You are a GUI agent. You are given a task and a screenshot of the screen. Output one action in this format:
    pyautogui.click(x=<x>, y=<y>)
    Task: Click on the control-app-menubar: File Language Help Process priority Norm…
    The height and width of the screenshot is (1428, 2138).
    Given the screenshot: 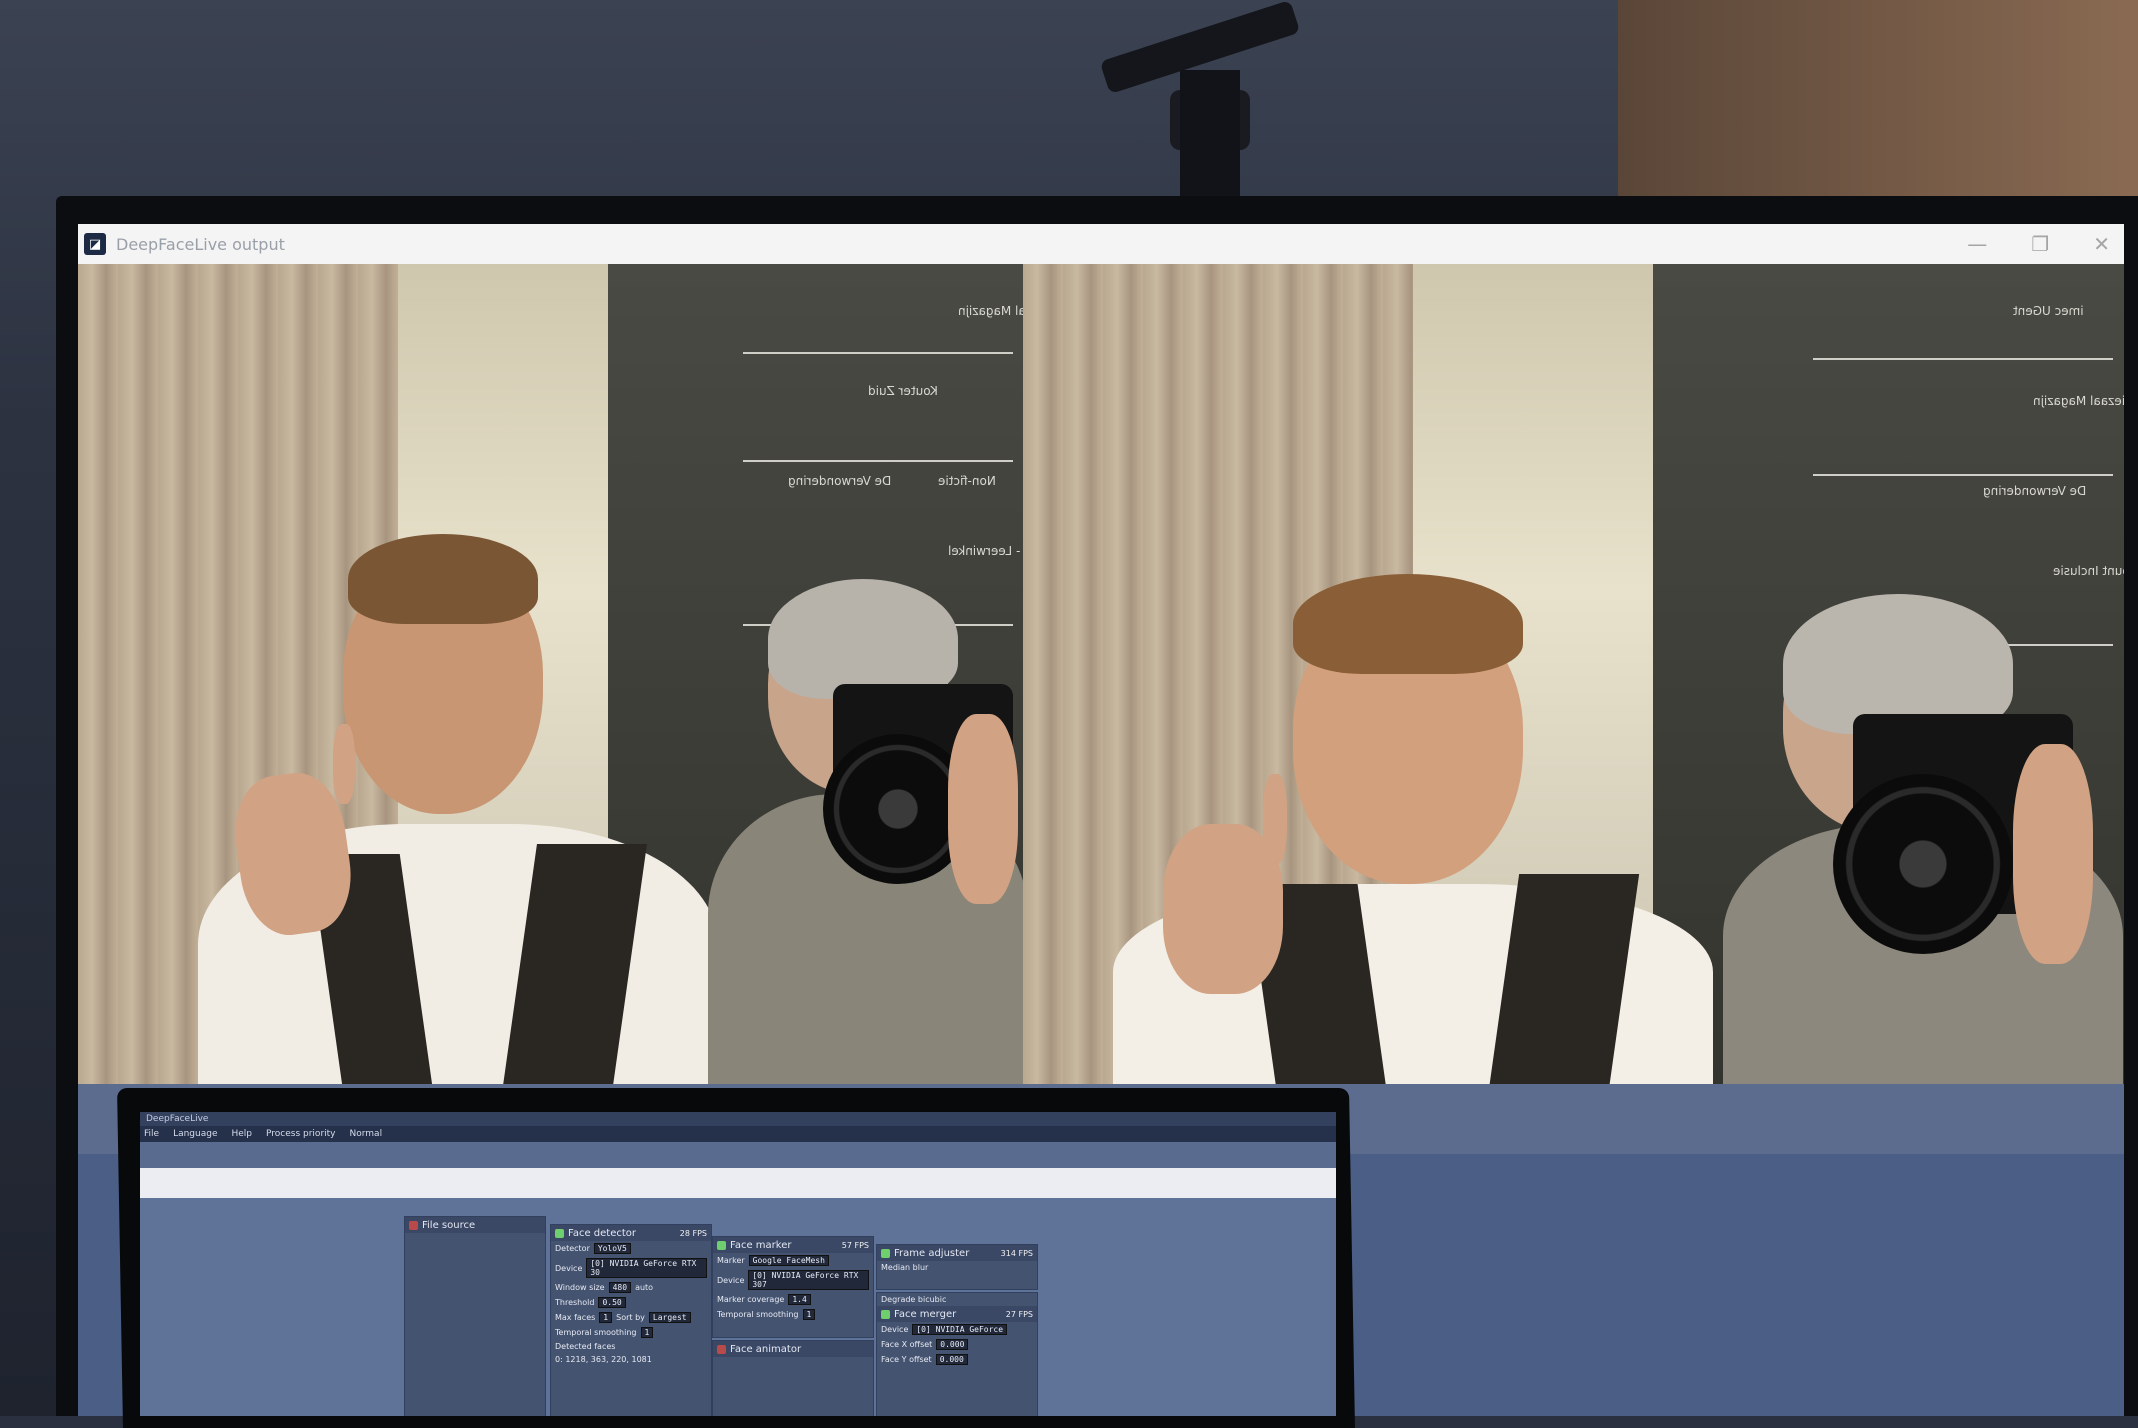 What is the action you would take?
    pyautogui.click(x=738, y=1134)
    